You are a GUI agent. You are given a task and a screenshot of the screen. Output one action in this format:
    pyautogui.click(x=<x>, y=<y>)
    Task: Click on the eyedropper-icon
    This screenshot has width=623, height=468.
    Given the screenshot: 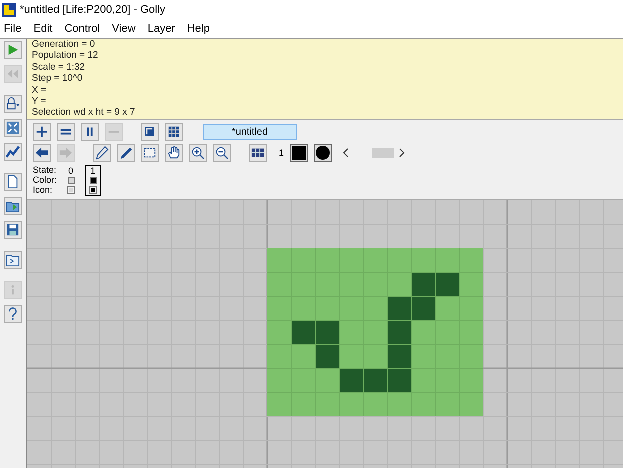 What is the action you would take?
    pyautogui.click(x=126, y=153)
    